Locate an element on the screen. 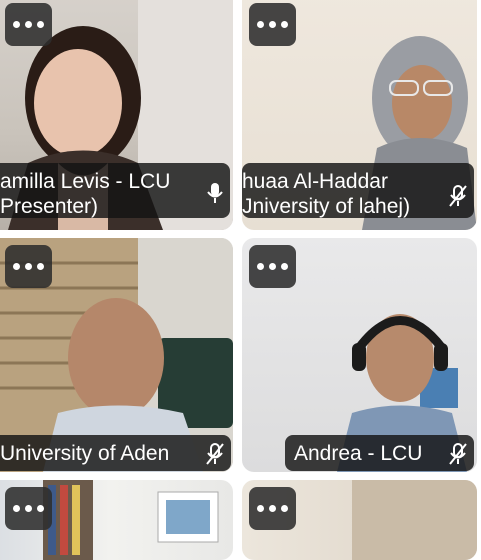 The height and width of the screenshot is (560, 481). participant-name-label: Andrea - LCU is located at coordinates (379, 453).